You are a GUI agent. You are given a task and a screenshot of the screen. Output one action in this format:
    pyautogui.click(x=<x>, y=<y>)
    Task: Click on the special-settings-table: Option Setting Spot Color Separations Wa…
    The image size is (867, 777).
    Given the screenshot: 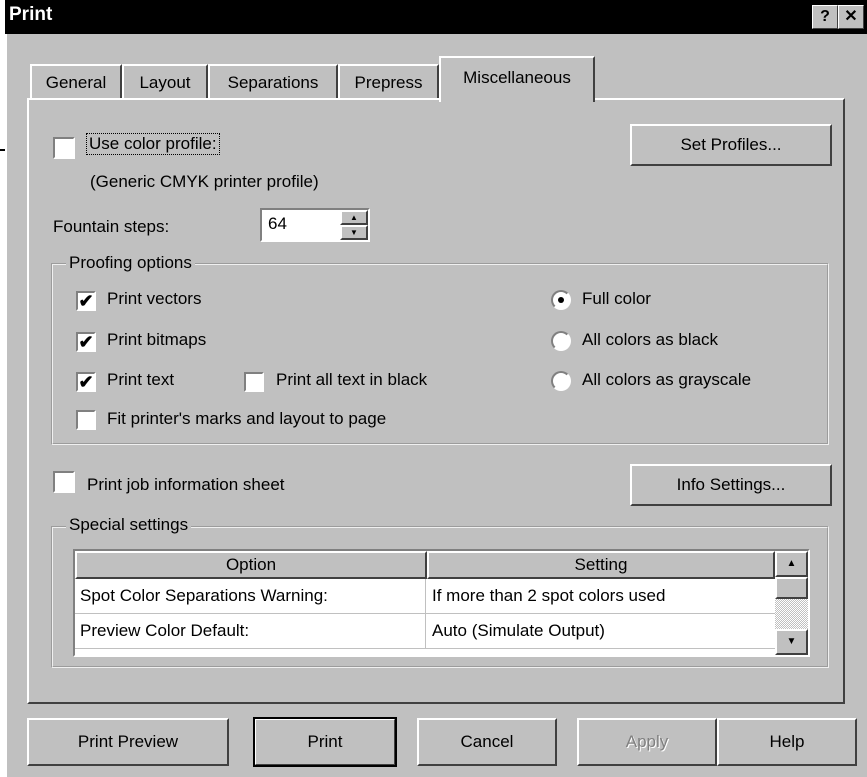 What is the action you would take?
    pyautogui.click(x=441, y=603)
    